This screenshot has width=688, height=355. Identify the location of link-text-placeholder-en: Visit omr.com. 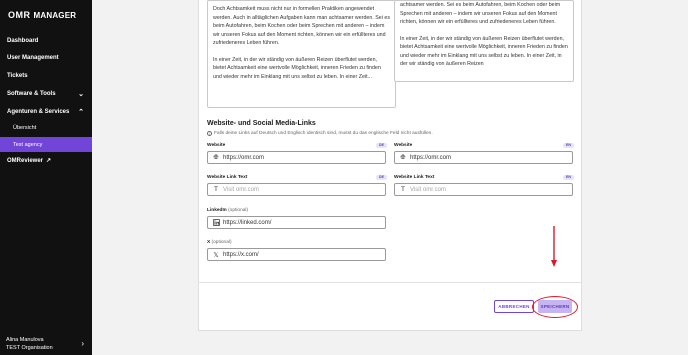
(428, 189).